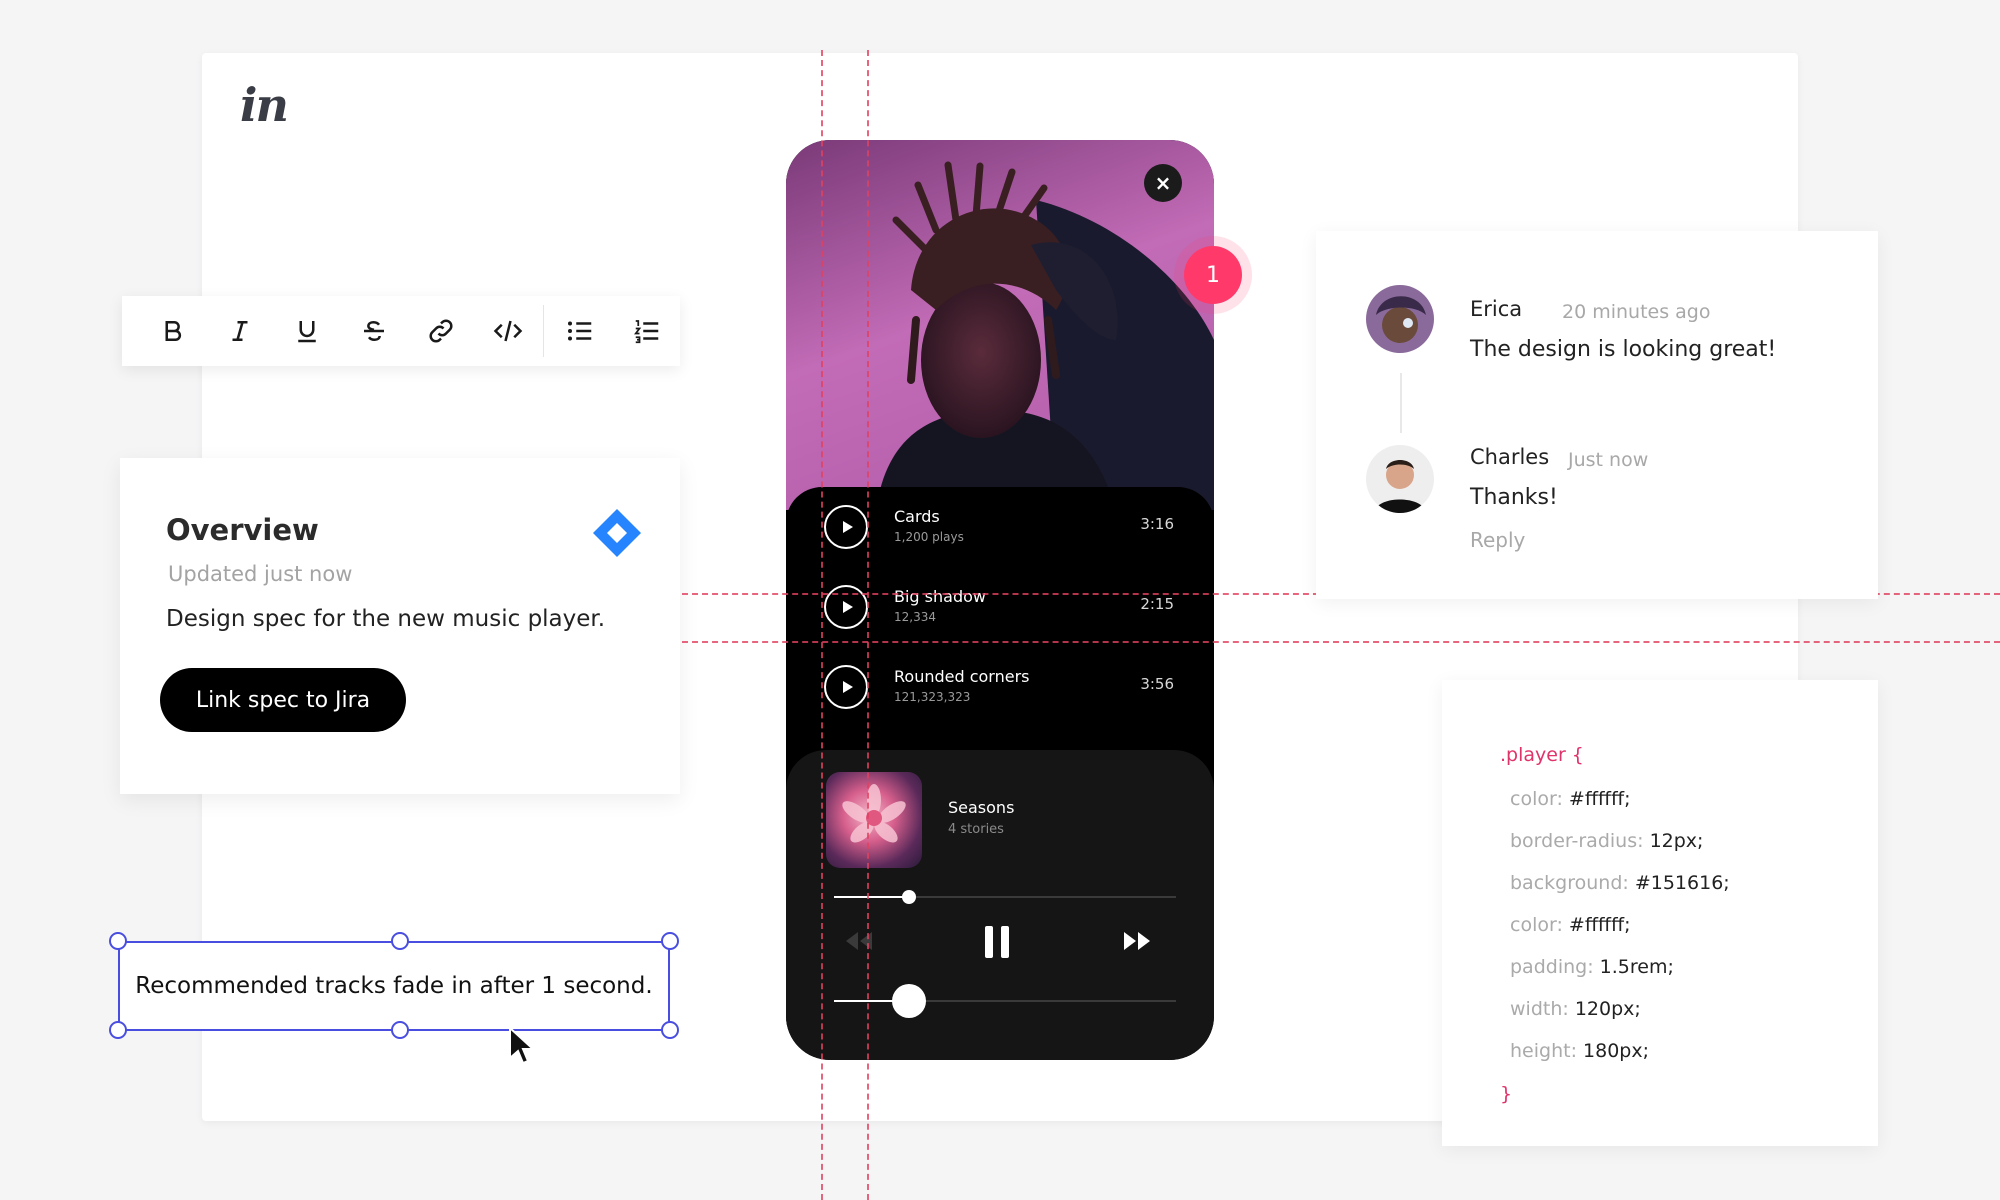  Describe the element at coordinates (915, 617) in the screenshot. I see `track-plays: 12,334` at that location.